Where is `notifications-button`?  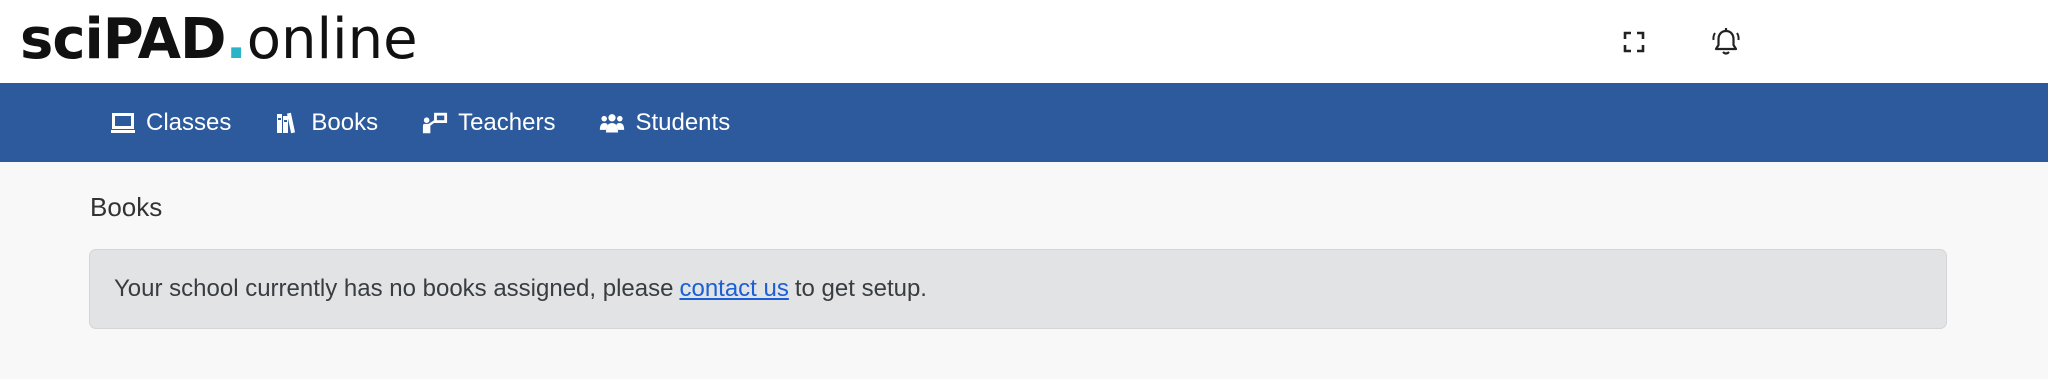 notifications-button is located at coordinates (1726, 42).